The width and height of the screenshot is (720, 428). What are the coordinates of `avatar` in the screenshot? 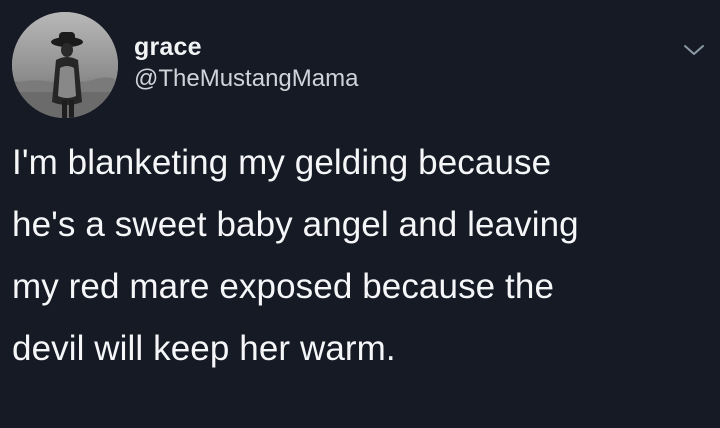 It's located at (65, 65).